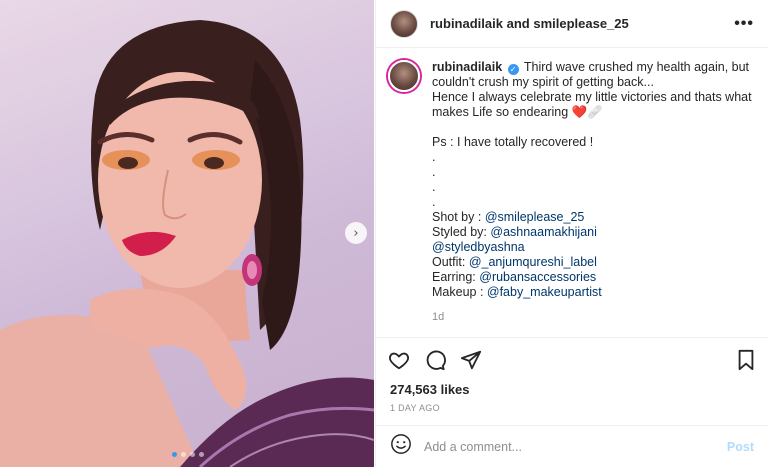 The width and height of the screenshot is (768, 467). What do you see at coordinates (740, 447) in the screenshot?
I see `post-comment-button: Post` at bounding box center [740, 447].